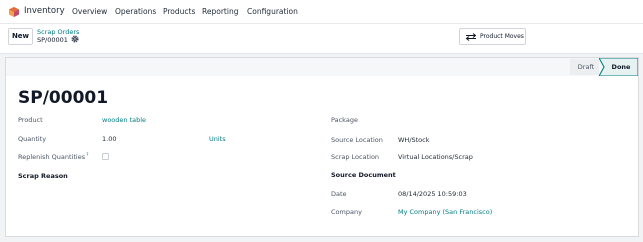  Describe the element at coordinates (87, 155) in the screenshot. I see `help-tooltip-icon: ?` at that location.